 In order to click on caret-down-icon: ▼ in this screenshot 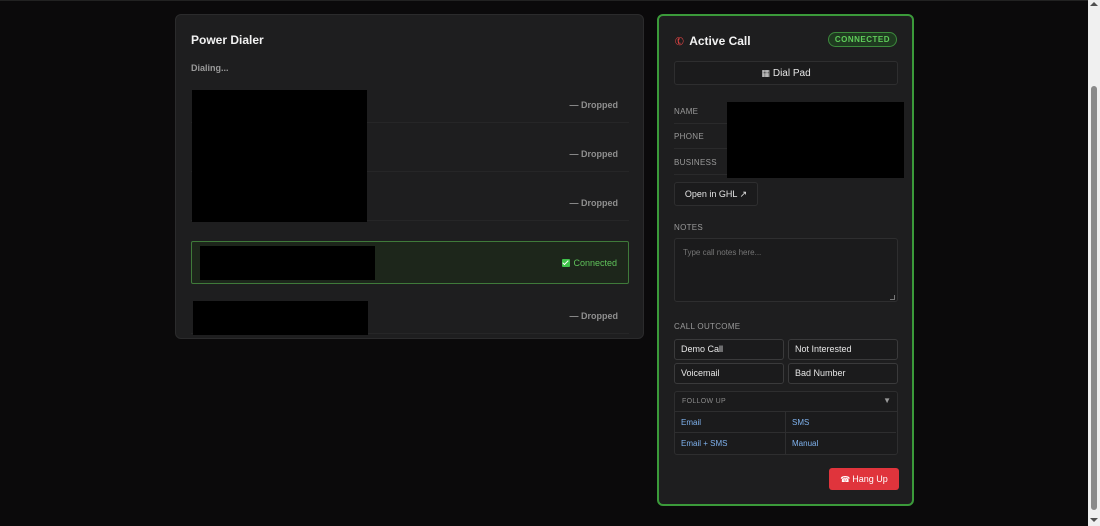, I will do `click(887, 400)`.